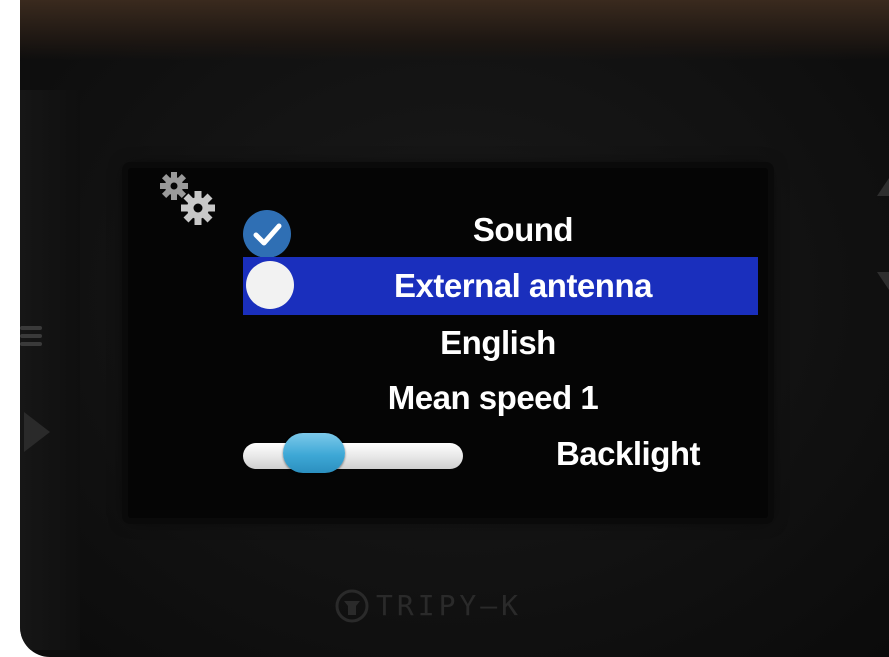  I want to click on play-hardware-button, so click(37, 432).